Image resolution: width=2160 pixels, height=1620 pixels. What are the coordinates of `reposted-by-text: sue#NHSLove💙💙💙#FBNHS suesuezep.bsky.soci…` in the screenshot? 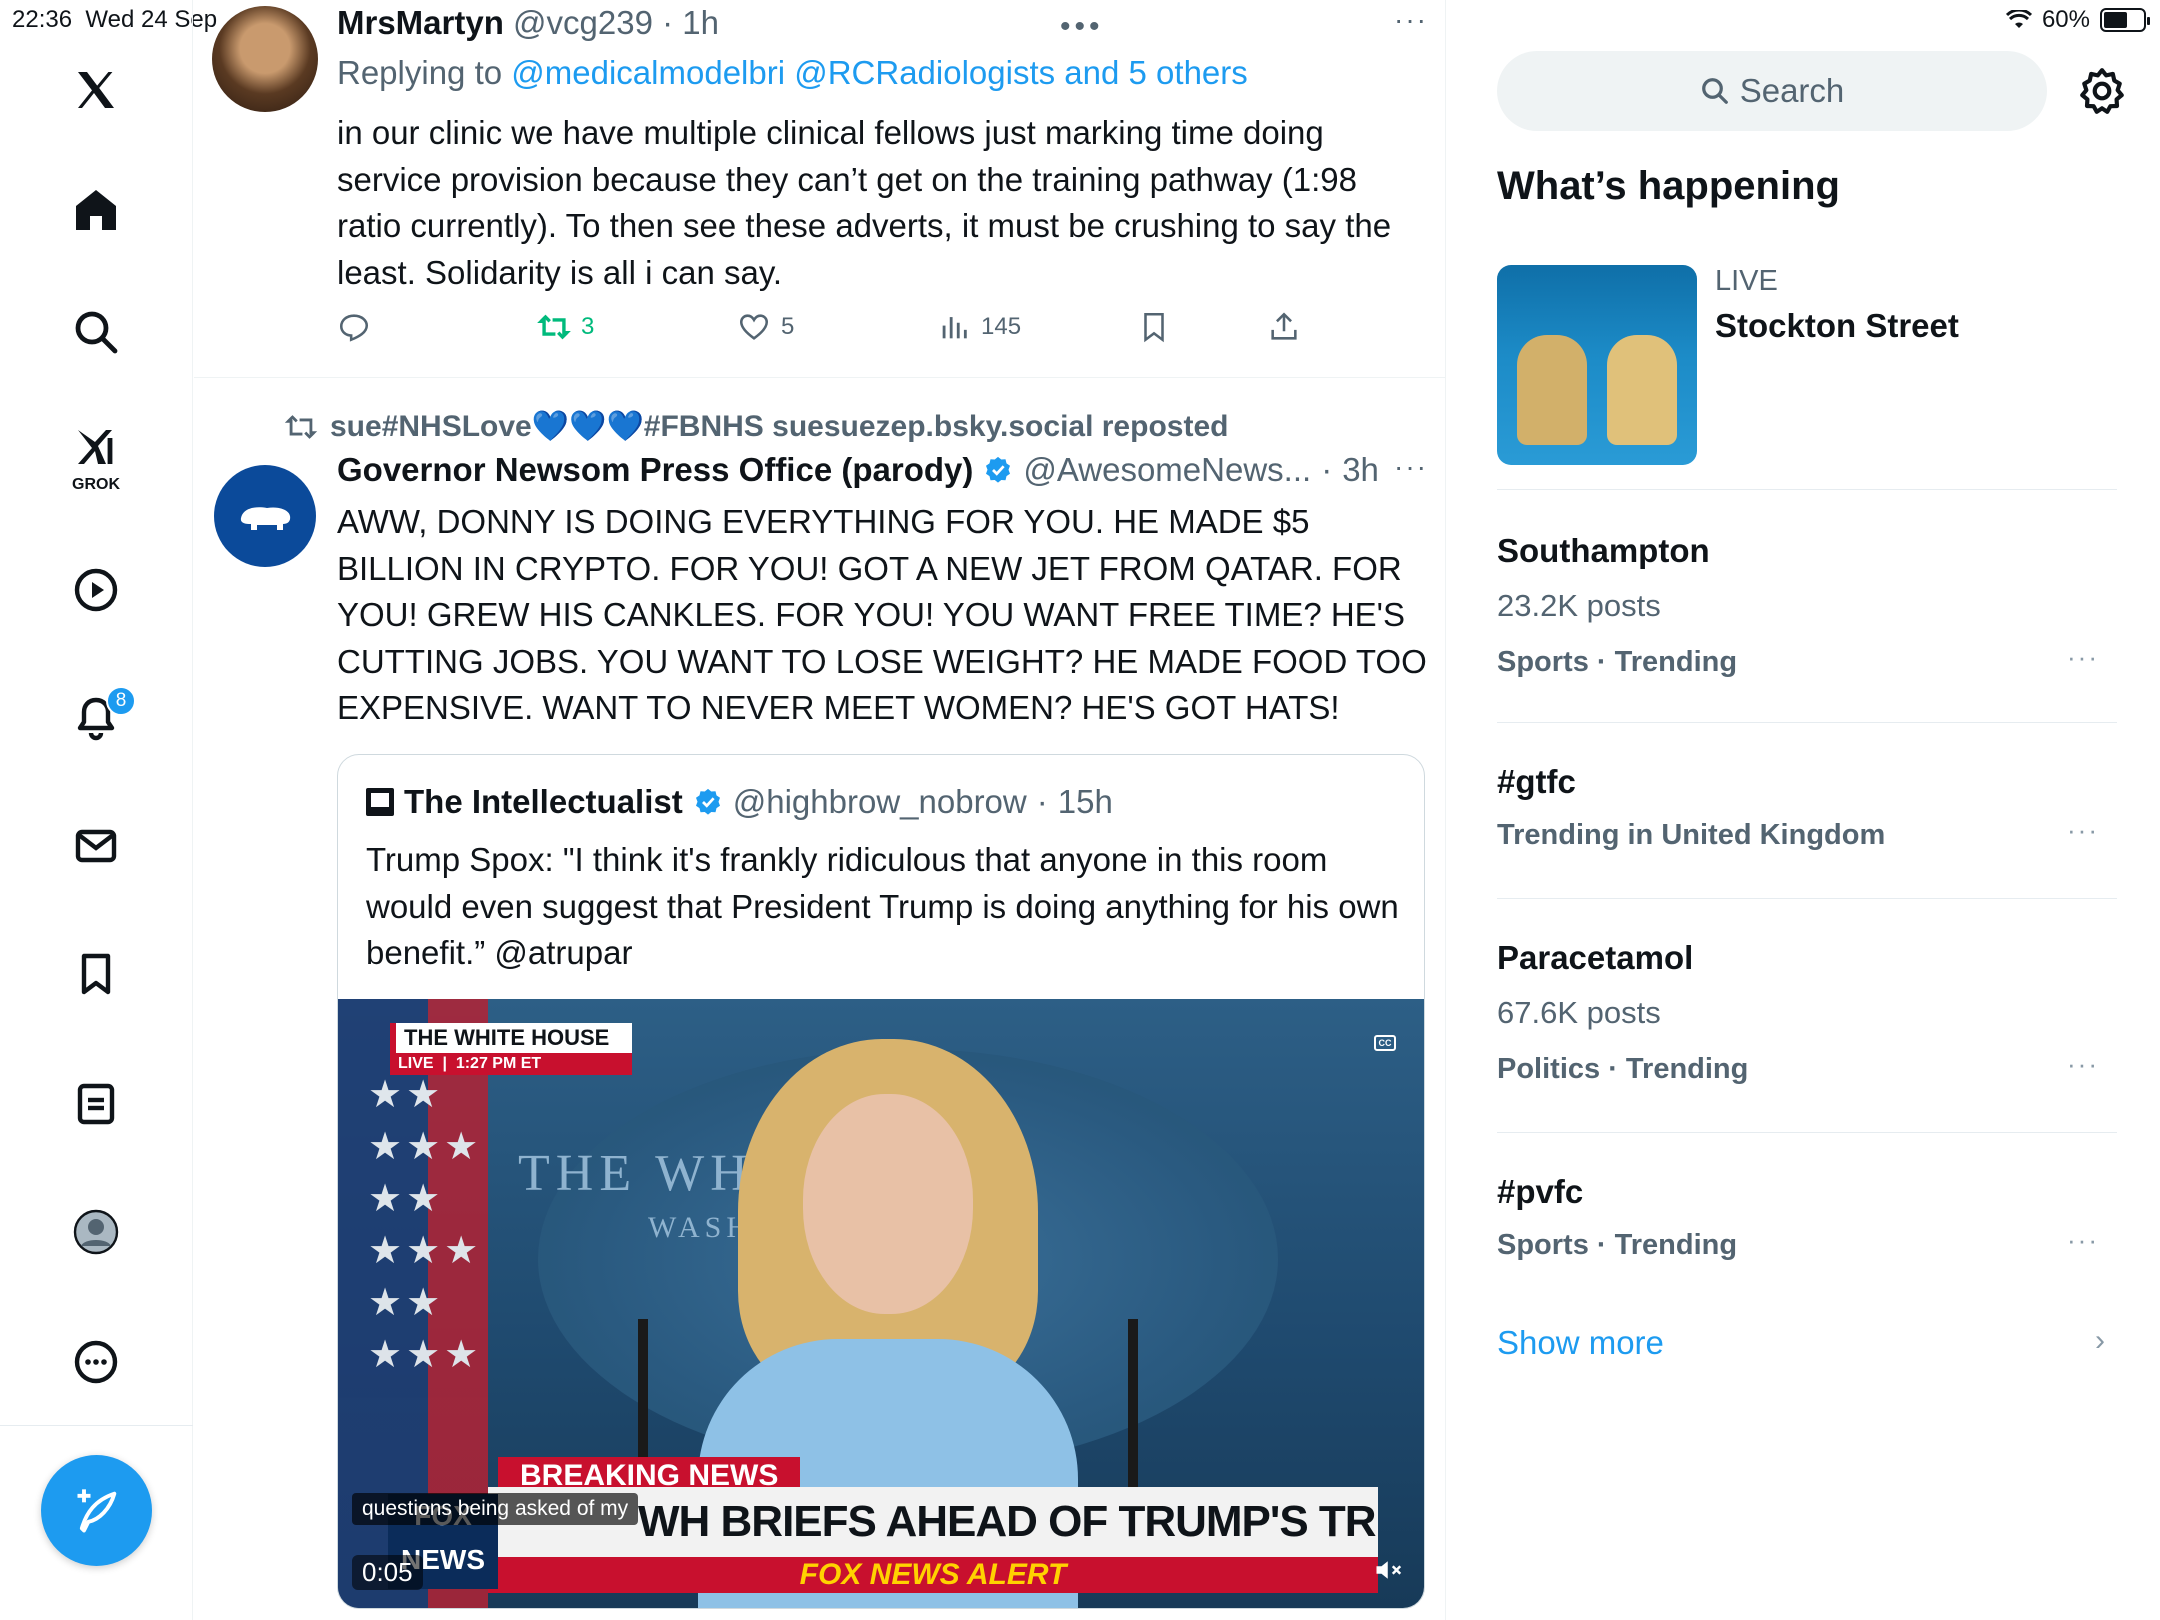 It's located at (779, 426).